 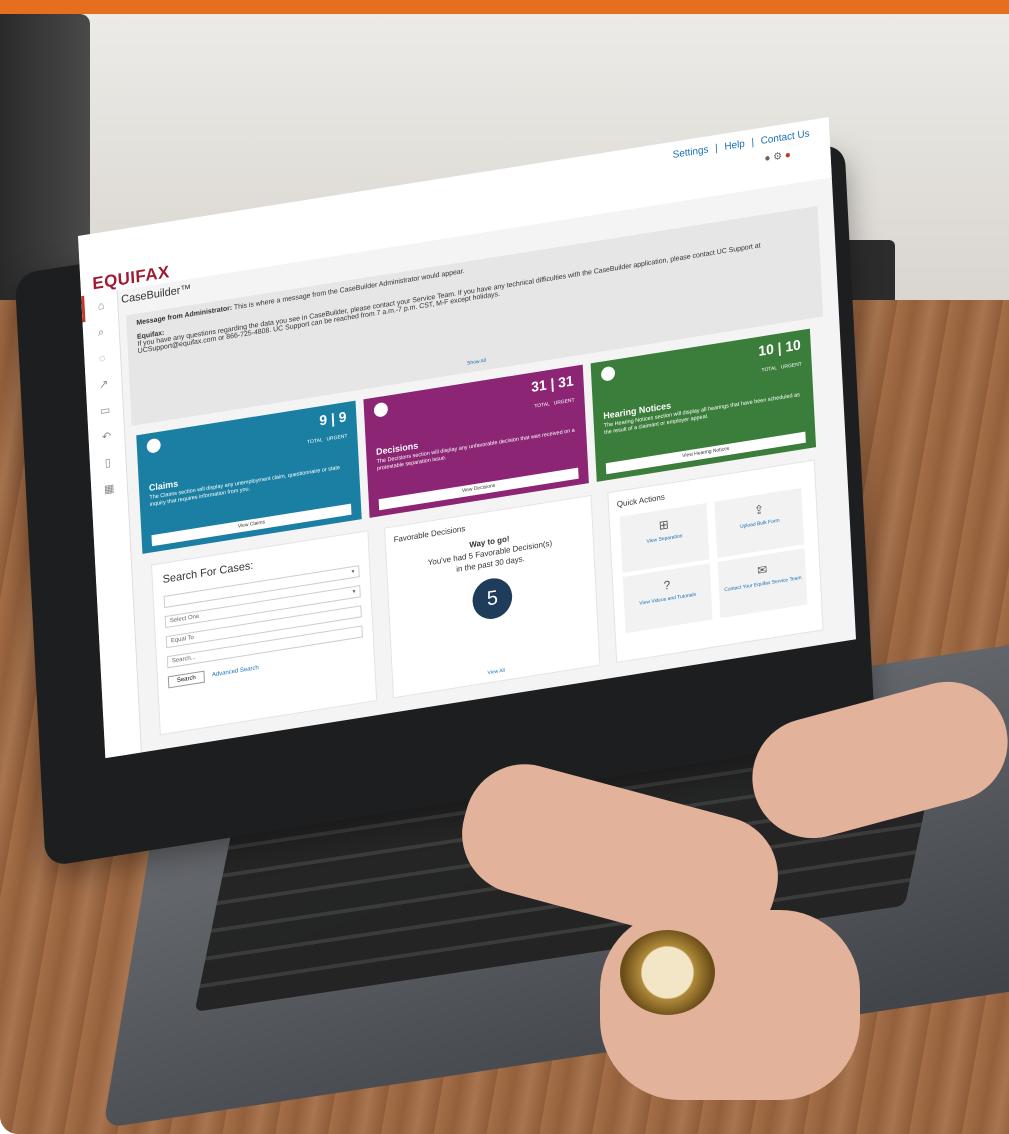 What do you see at coordinates (667, 585) in the screenshot?
I see `question-icon: ?` at bounding box center [667, 585].